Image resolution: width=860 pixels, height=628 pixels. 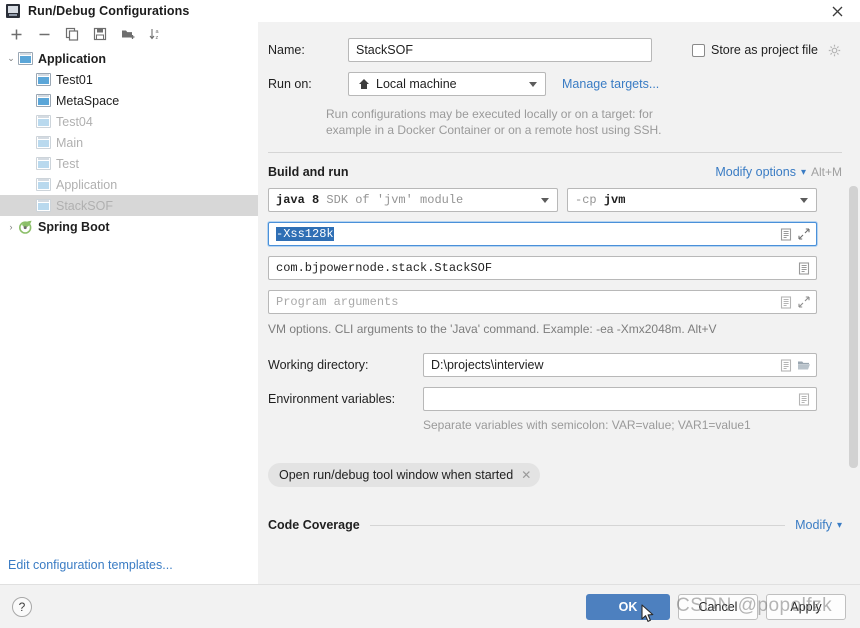 What do you see at coordinates (684, 200) in the screenshot?
I see `classpath-value: -cp jvm` at bounding box center [684, 200].